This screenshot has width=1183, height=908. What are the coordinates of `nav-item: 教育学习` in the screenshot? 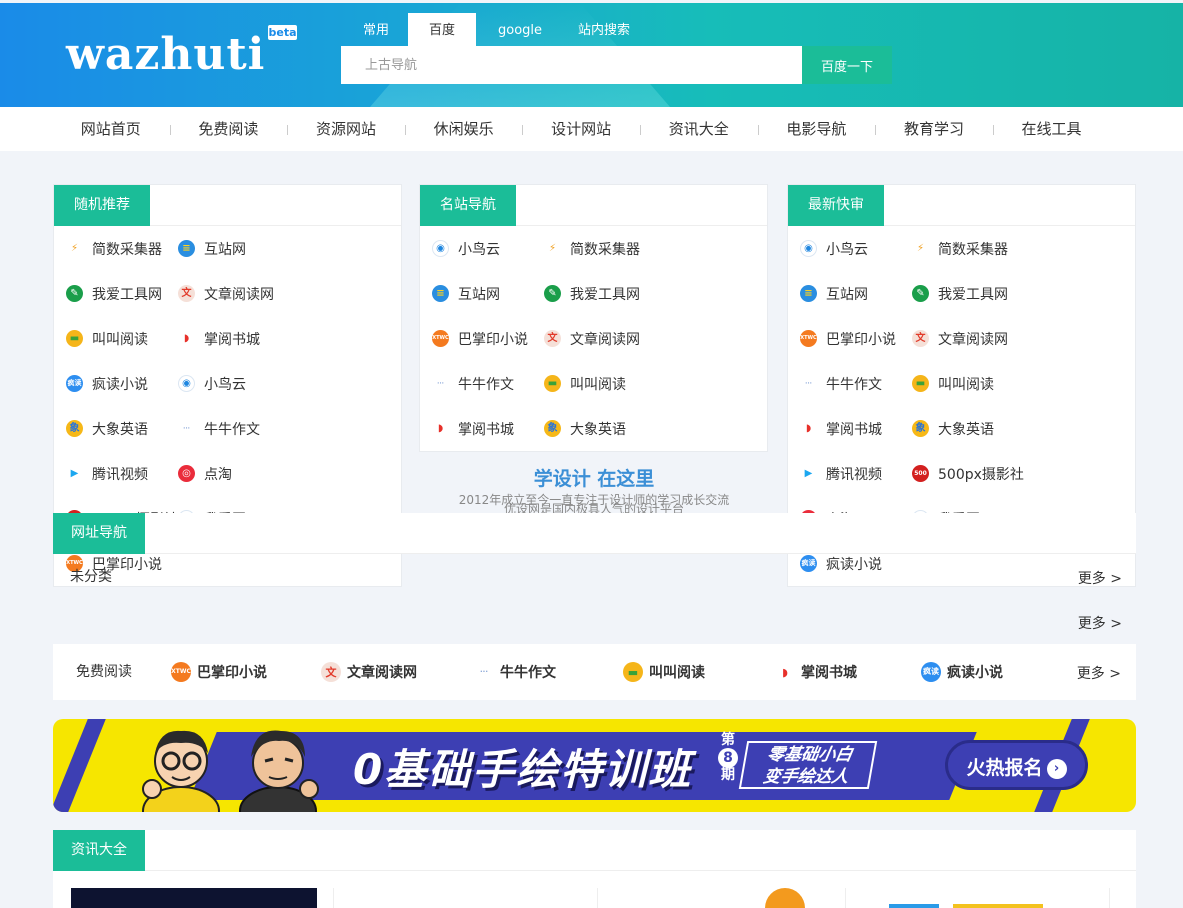 It's located at (934, 129).